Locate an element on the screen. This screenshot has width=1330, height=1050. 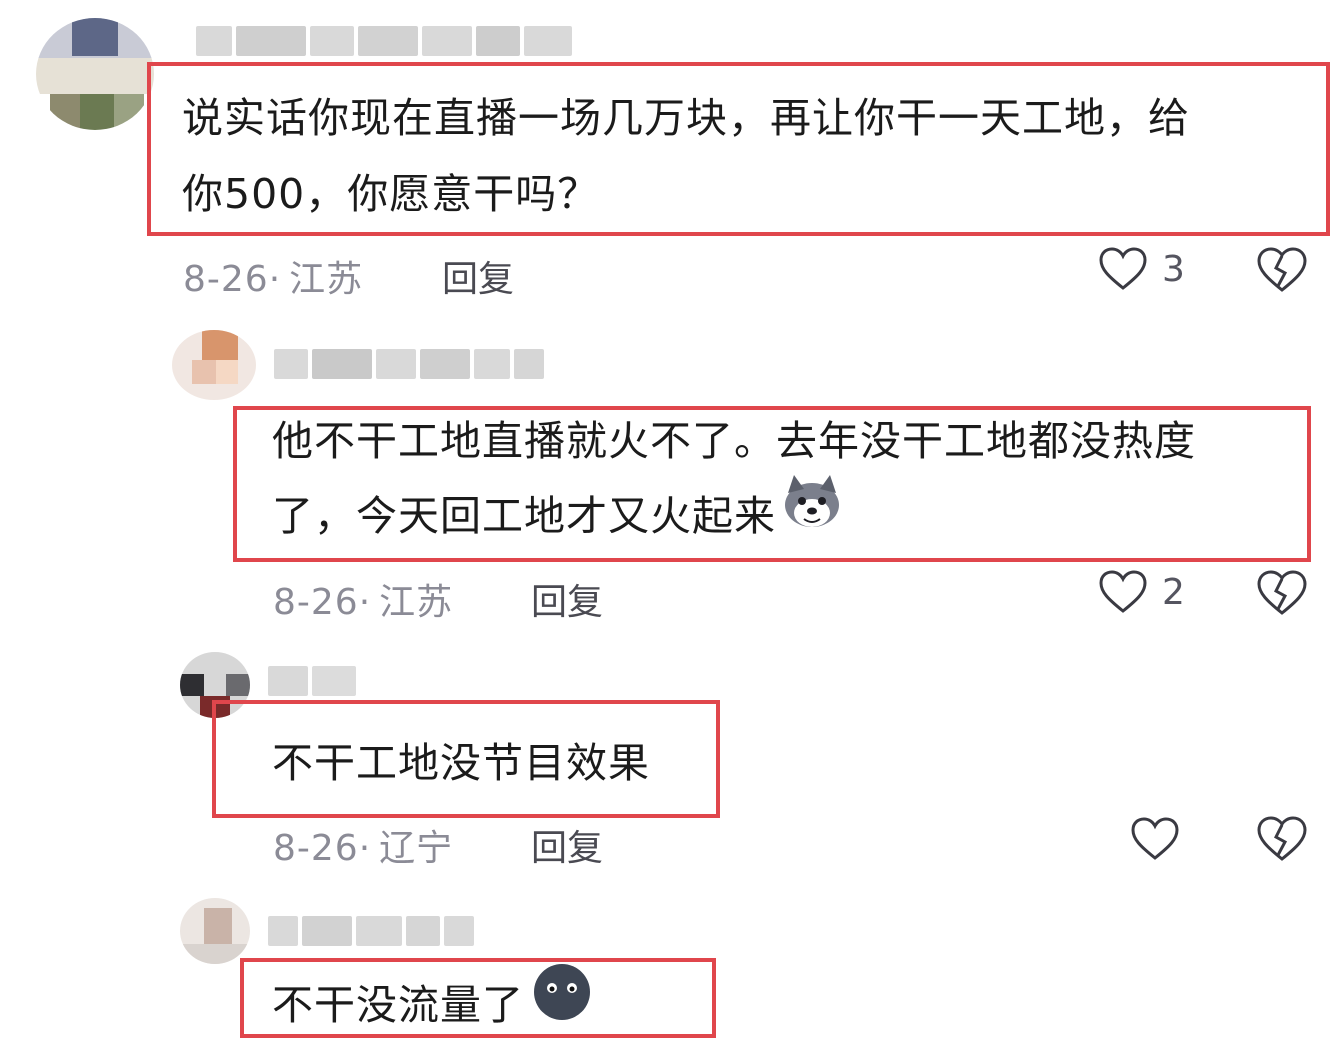
dark-face-emoji-icon is located at coordinates (562, 1002).